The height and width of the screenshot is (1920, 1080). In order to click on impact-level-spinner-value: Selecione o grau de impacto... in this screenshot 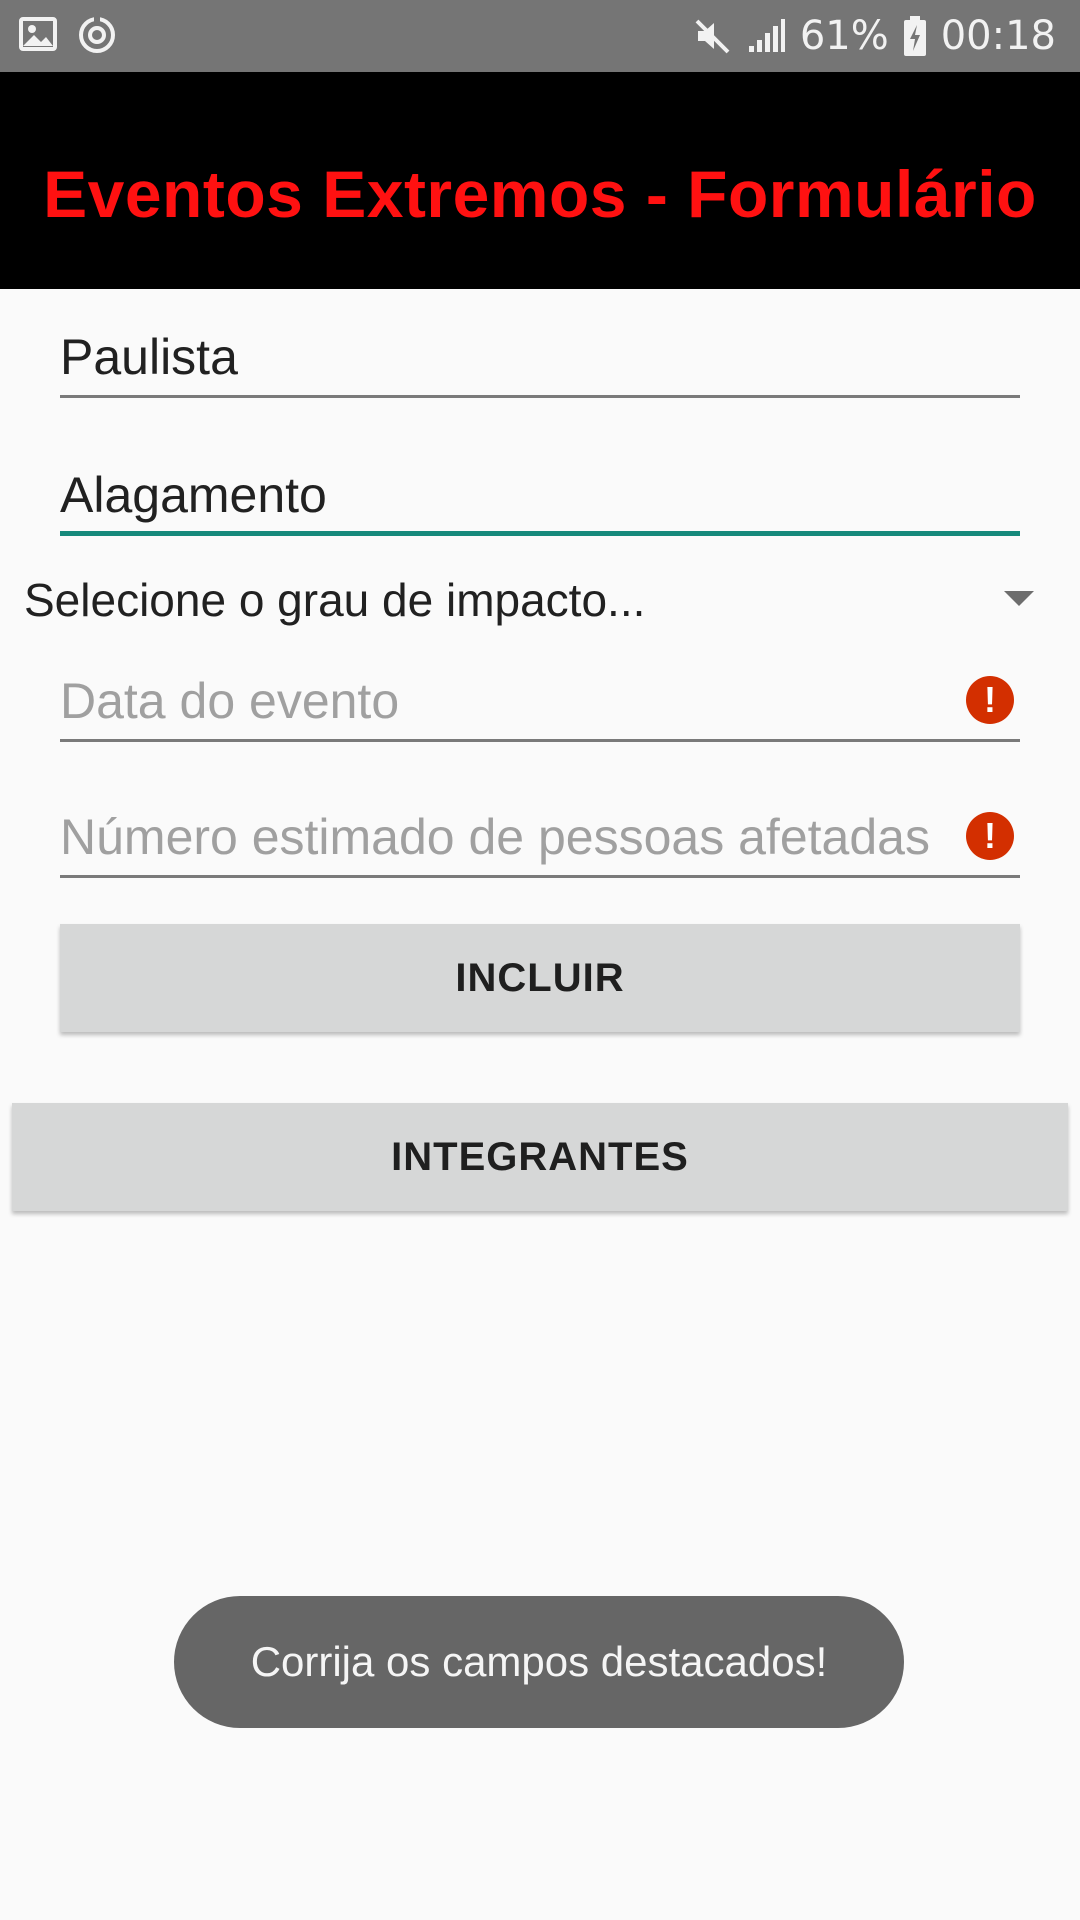, I will do `click(335, 600)`.